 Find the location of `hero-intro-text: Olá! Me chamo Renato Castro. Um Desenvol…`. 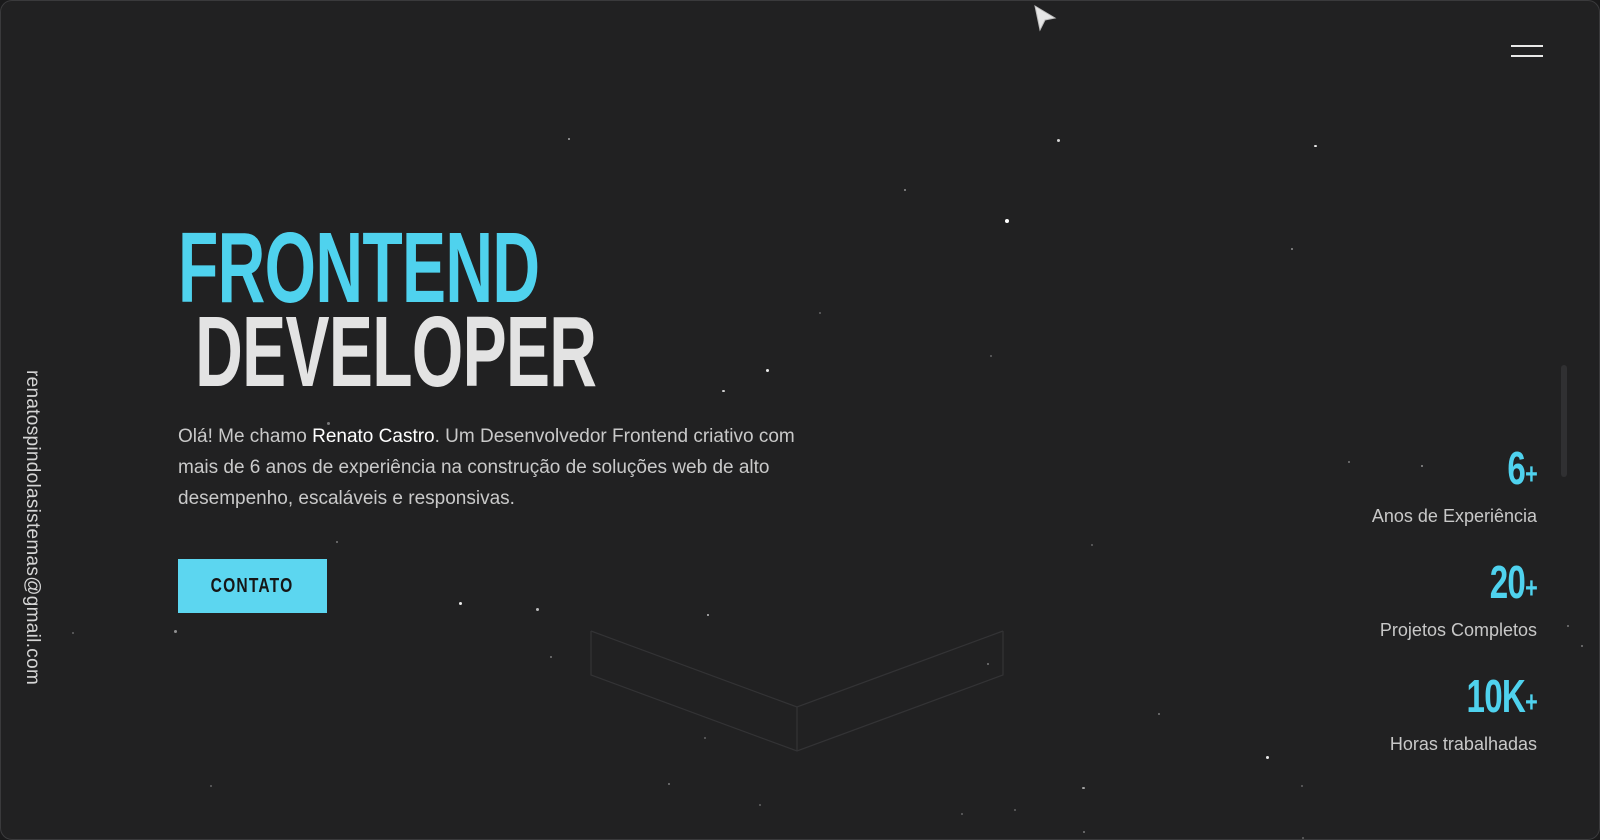

hero-intro-text: Olá! Me chamo Renato Castro. Um Desenvol… is located at coordinates (488, 467).